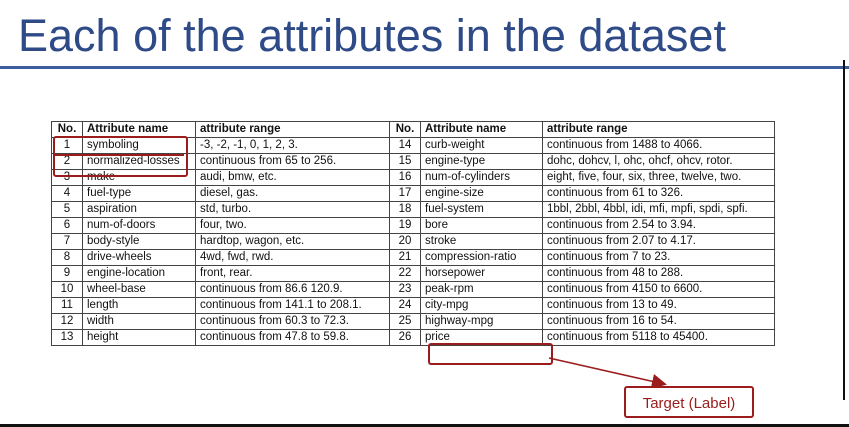 This screenshot has height=427, width=849. Describe the element at coordinates (607, 373) in the screenshot. I see `arrow-icon` at that location.